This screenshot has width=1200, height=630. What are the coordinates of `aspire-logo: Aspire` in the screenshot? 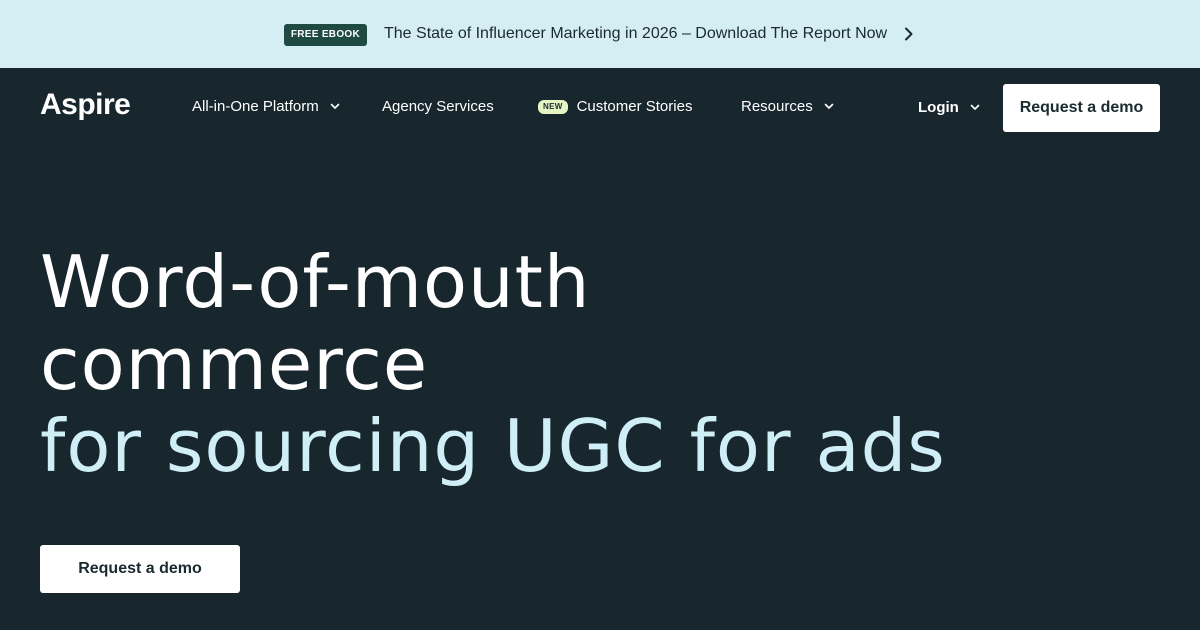 It's located at (85, 105).